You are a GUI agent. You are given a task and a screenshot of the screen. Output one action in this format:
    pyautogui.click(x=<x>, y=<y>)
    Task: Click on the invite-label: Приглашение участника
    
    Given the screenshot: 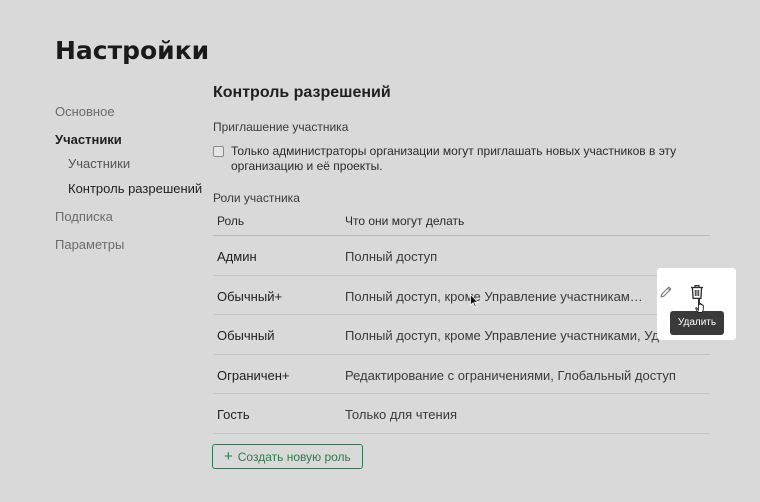 What is the action you would take?
    pyautogui.click(x=281, y=127)
    